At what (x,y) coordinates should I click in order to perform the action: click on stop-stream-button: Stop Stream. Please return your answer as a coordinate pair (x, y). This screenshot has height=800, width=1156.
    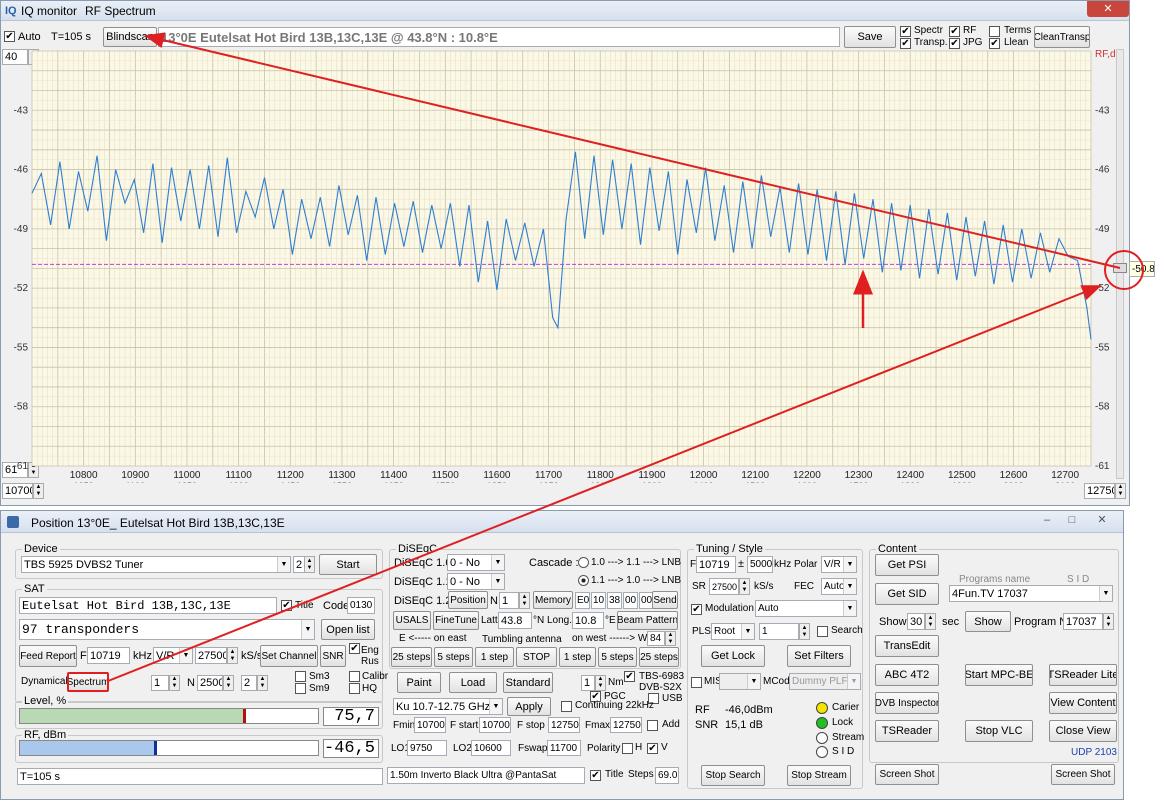
    Looking at the image, I should click on (819, 775).